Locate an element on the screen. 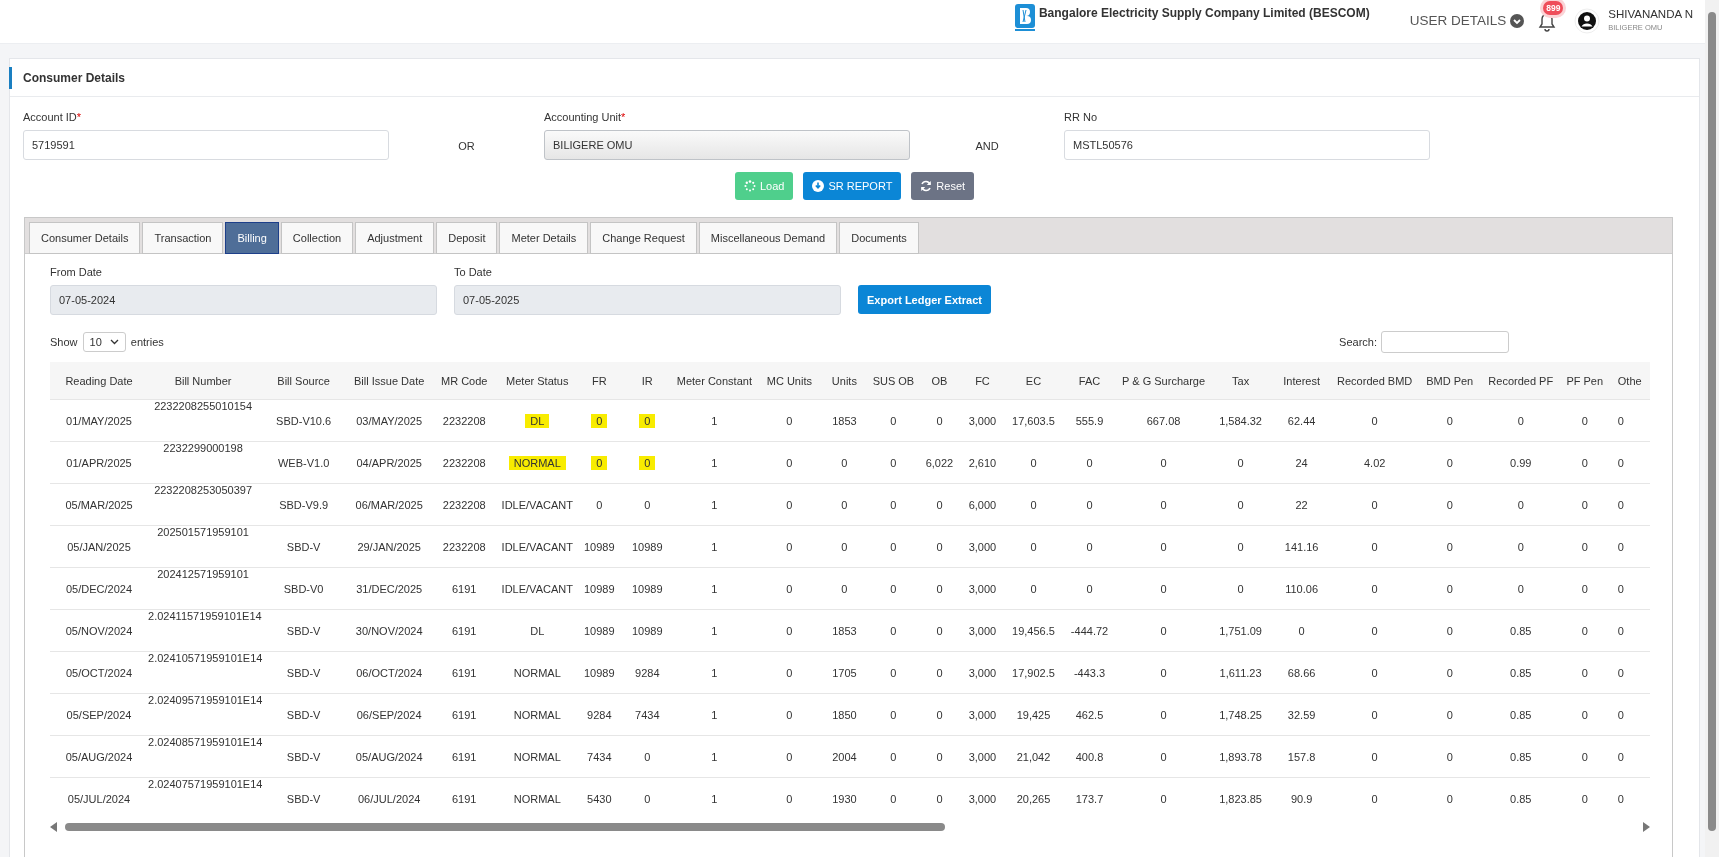 The height and width of the screenshot is (857, 1719). company-name: Bangalore Electricity Supply Company Limited (BESCOM) is located at coordinates (1204, 13).